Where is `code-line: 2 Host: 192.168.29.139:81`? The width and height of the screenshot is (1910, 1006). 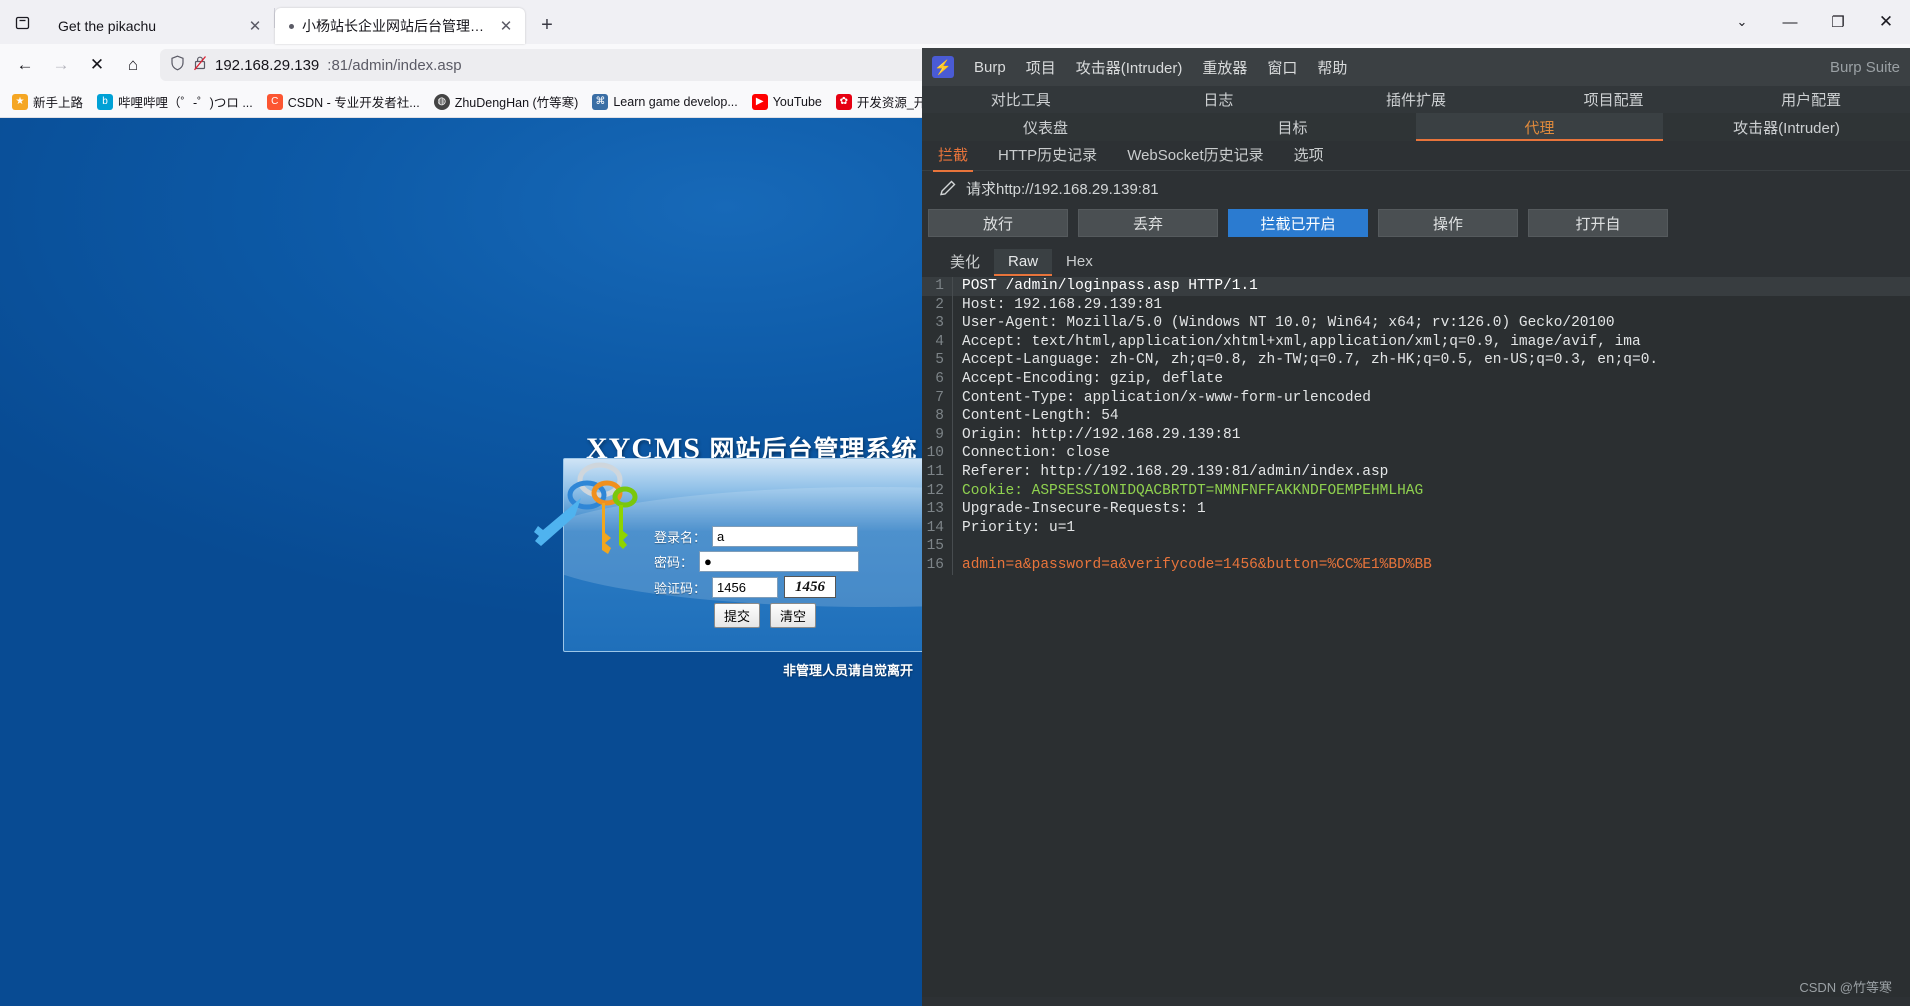 code-line: 2 Host: 192.168.29.139:81 is located at coordinates (1416, 305).